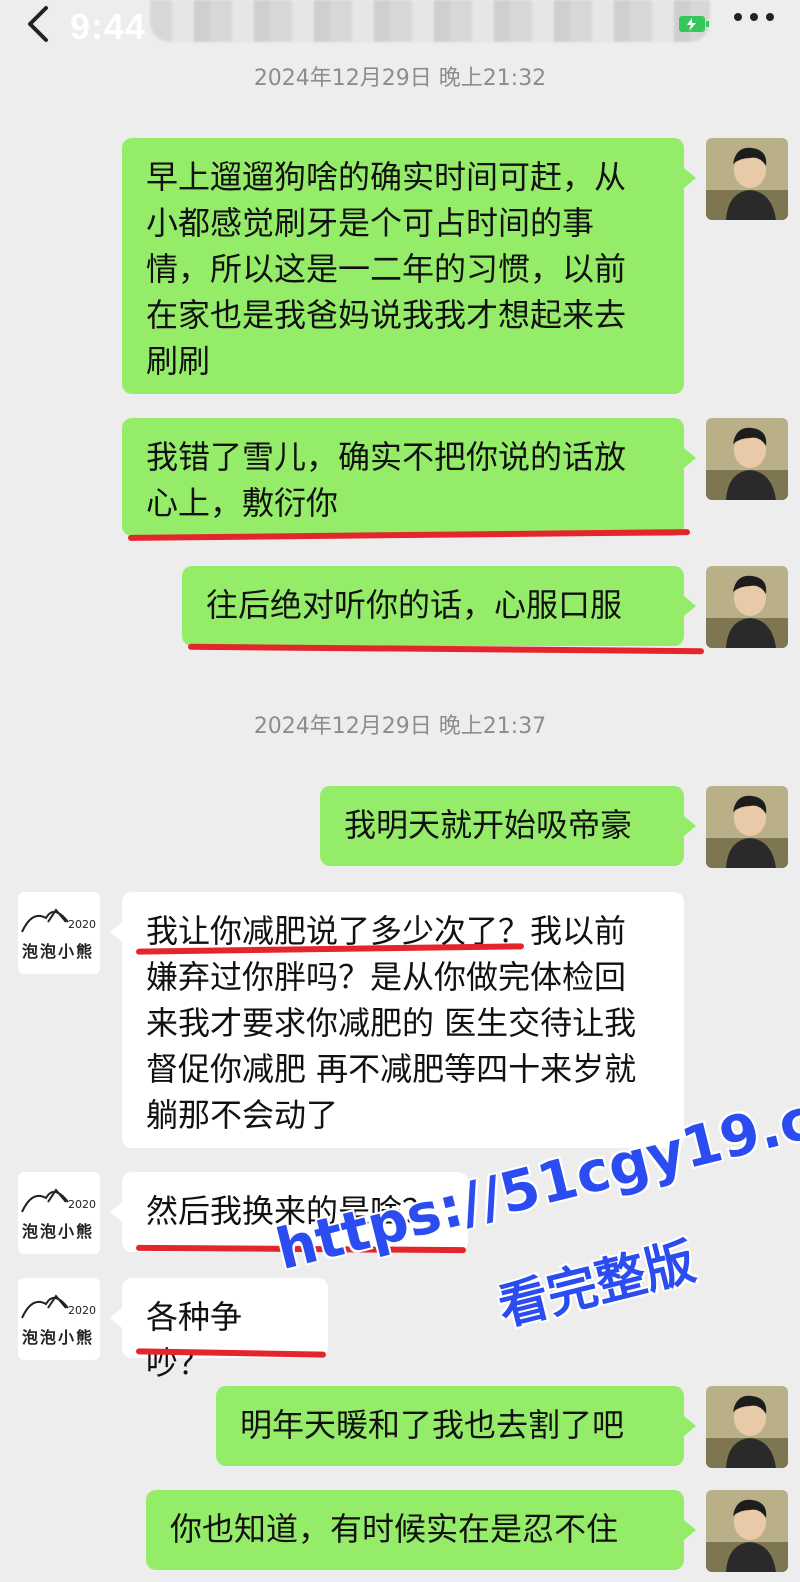 This screenshot has width=800, height=1582. I want to click on message-line: 刷刷, so click(178, 361).